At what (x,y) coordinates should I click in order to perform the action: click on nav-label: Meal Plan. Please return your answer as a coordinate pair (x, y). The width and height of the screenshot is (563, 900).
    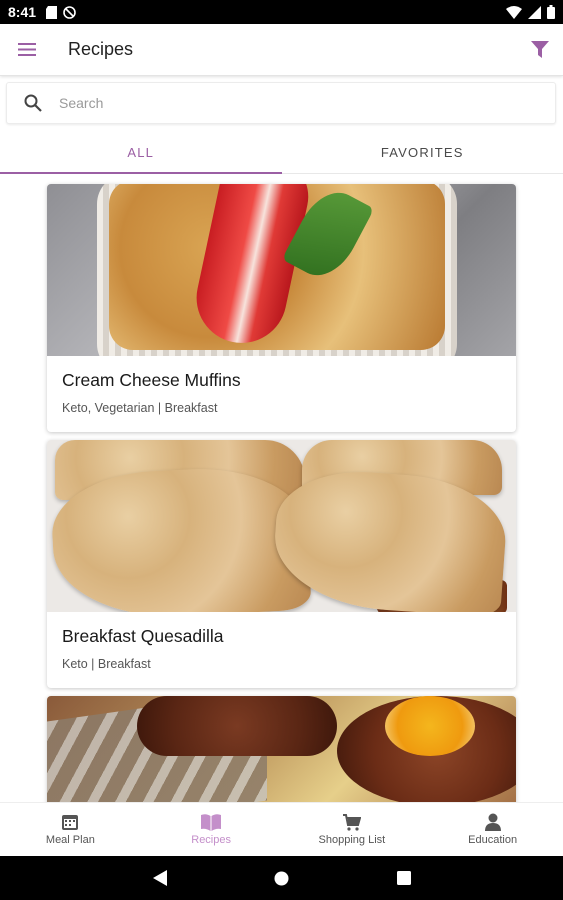
    Looking at the image, I should click on (70, 840).